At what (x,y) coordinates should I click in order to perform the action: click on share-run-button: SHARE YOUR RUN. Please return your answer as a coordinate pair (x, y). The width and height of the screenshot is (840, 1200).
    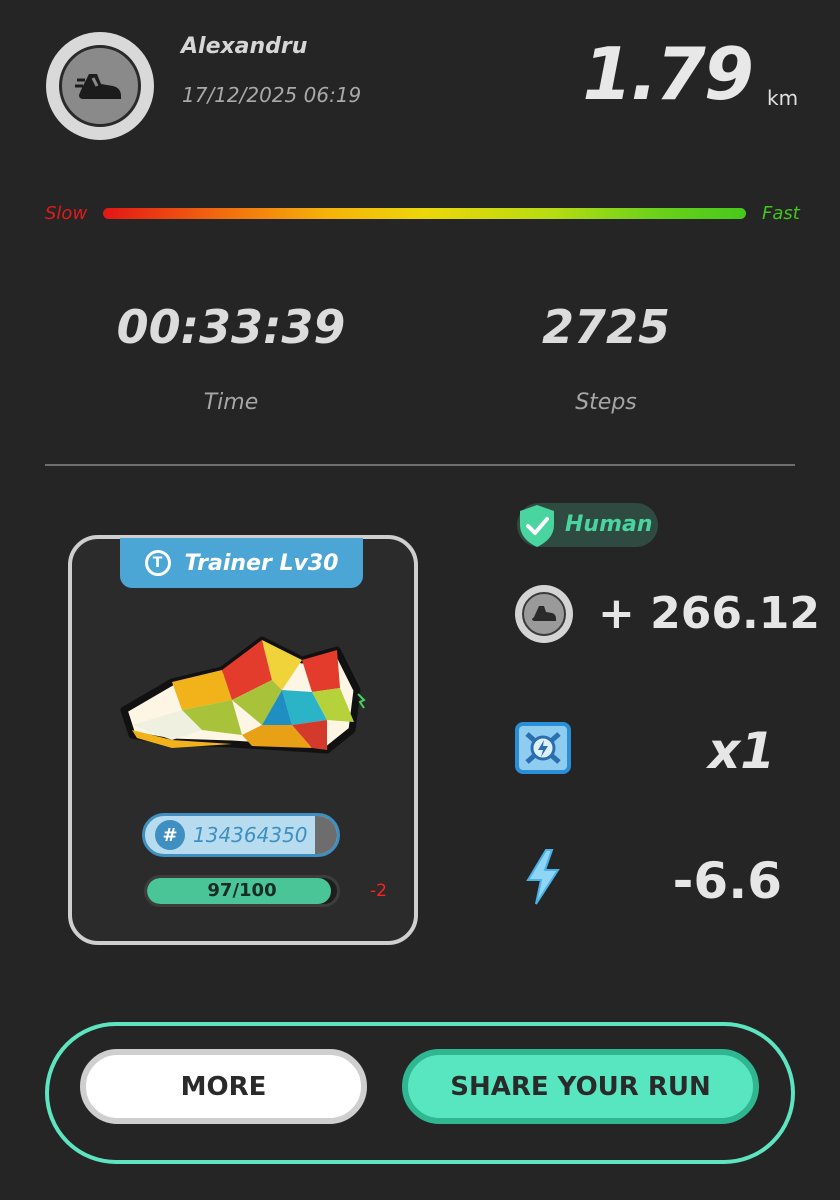
    Looking at the image, I should click on (580, 1086).